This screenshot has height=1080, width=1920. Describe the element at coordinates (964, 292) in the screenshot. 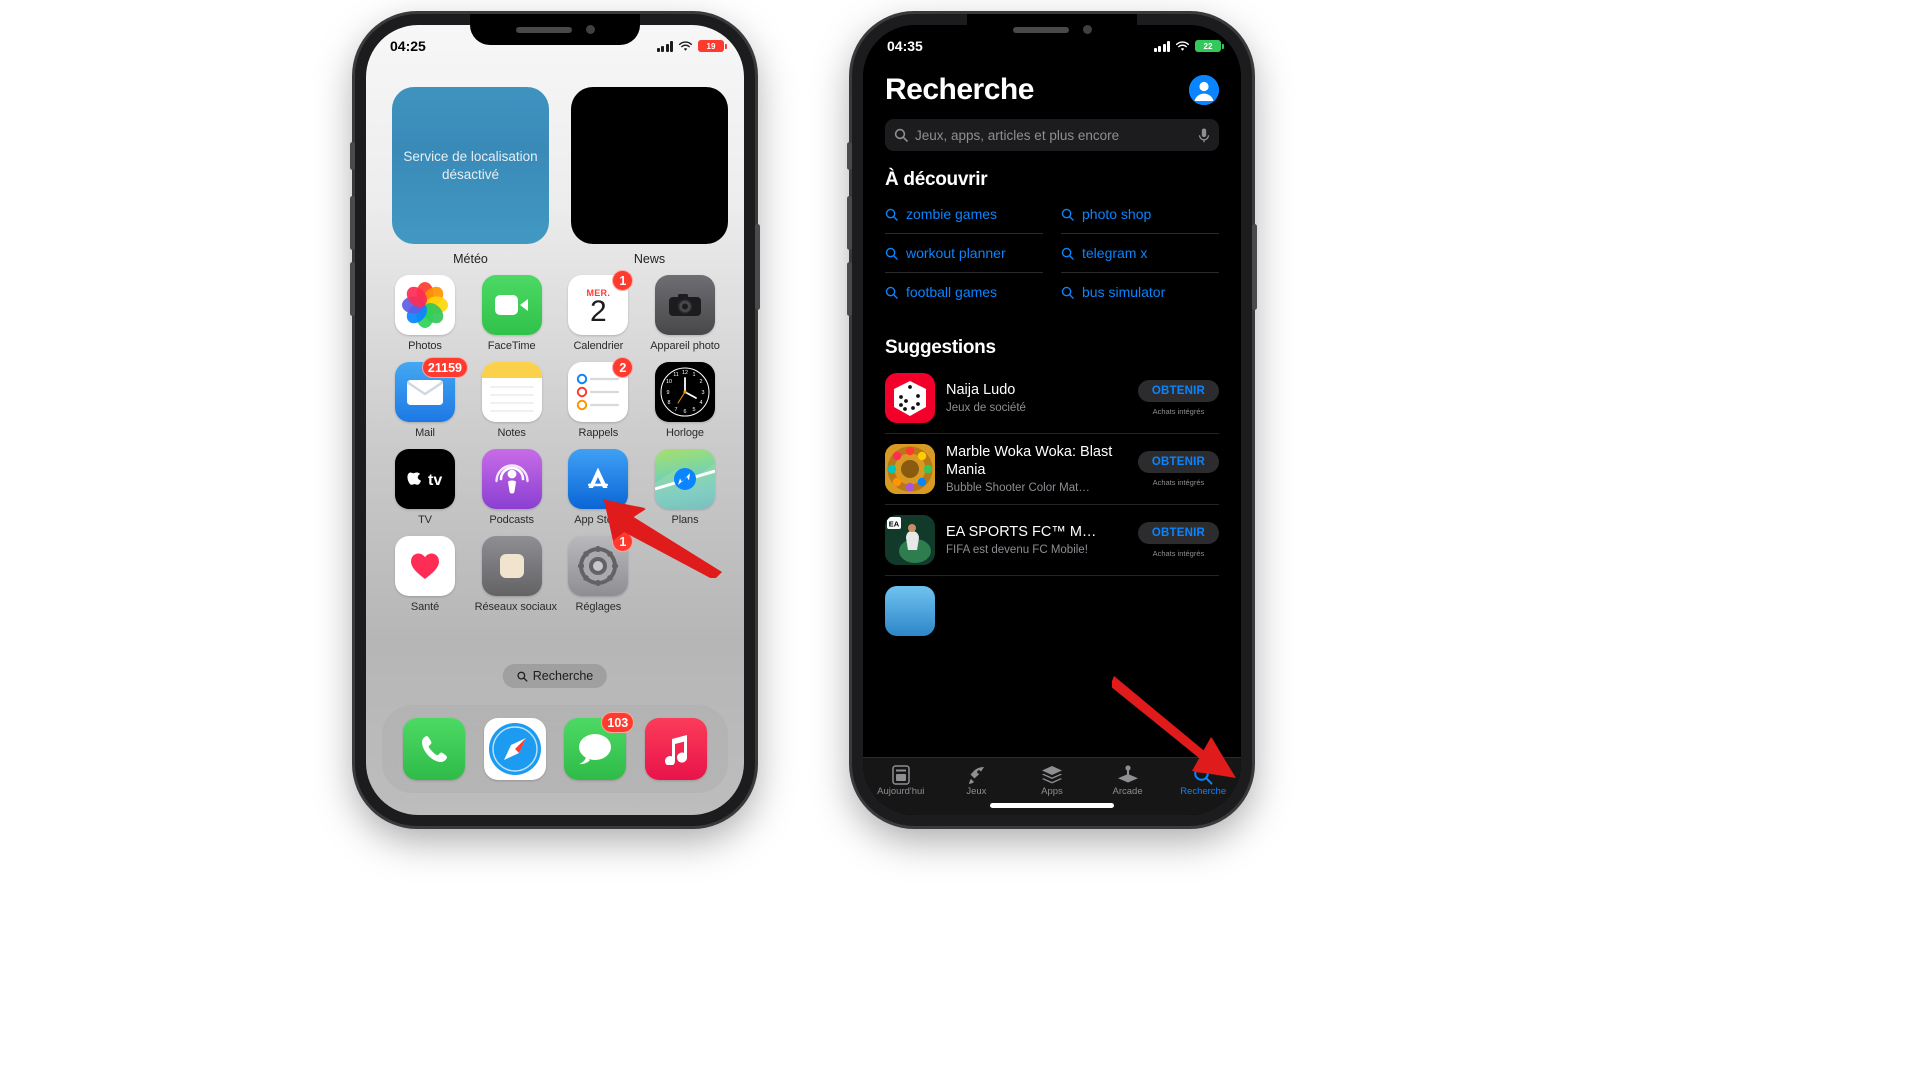

I see `discover-item: football games` at that location.